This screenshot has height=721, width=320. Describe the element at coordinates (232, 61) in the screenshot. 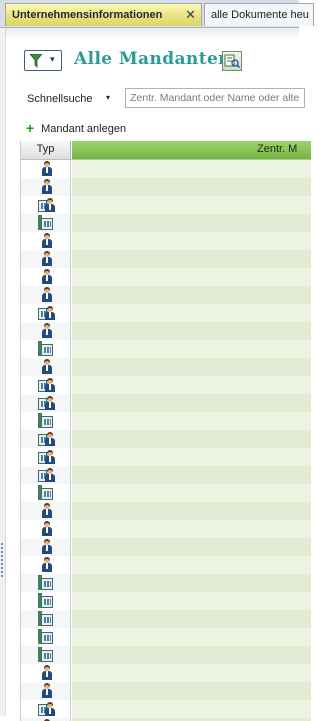

I see `view-search-button` at that location.